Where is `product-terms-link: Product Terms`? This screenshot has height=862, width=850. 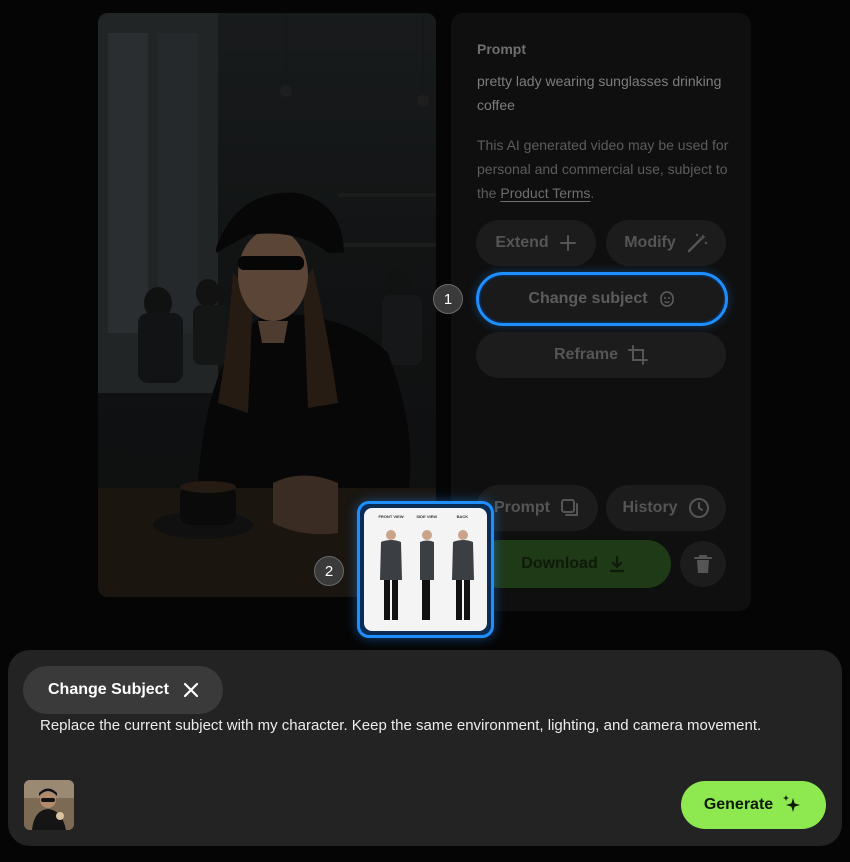
product-terms-link: Product Terms is located at coordinates (545, 193).